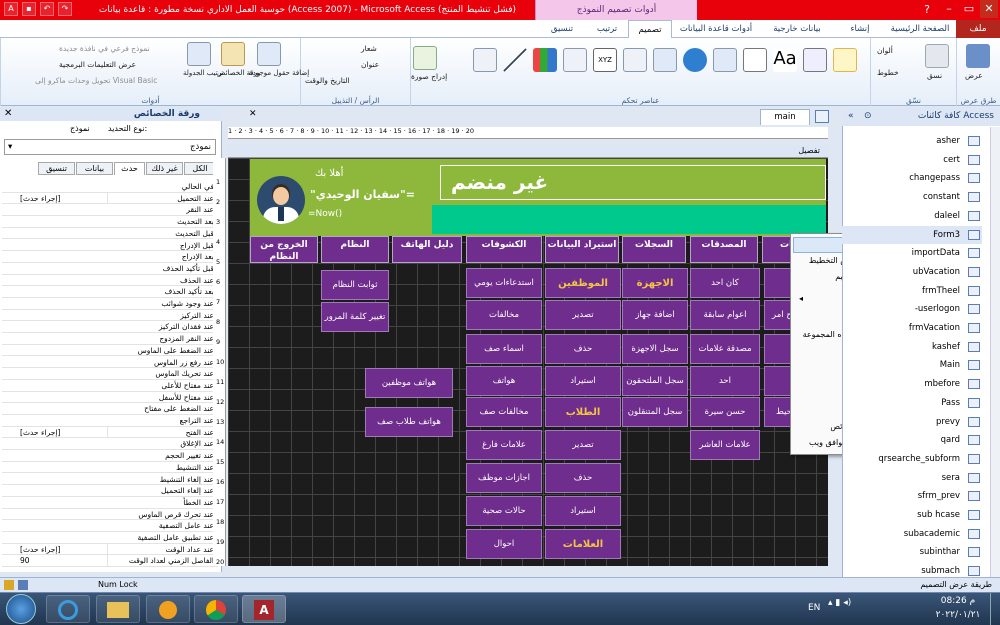  What do you see at coordinates (545, 60) in the screenshot?
I see `chart-control-icon` at bounding box center [545, 60].